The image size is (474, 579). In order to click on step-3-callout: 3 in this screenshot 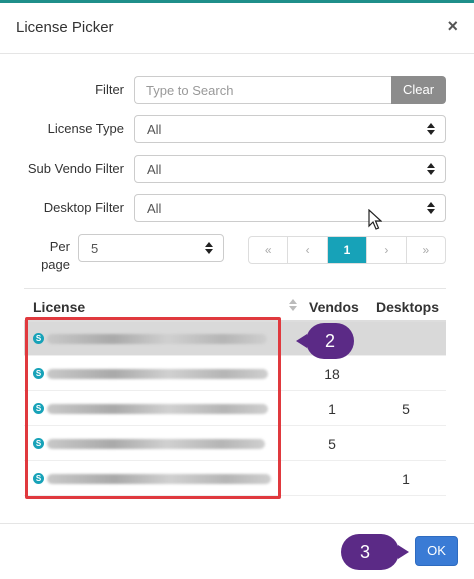, I will do `click(375, 552)`.